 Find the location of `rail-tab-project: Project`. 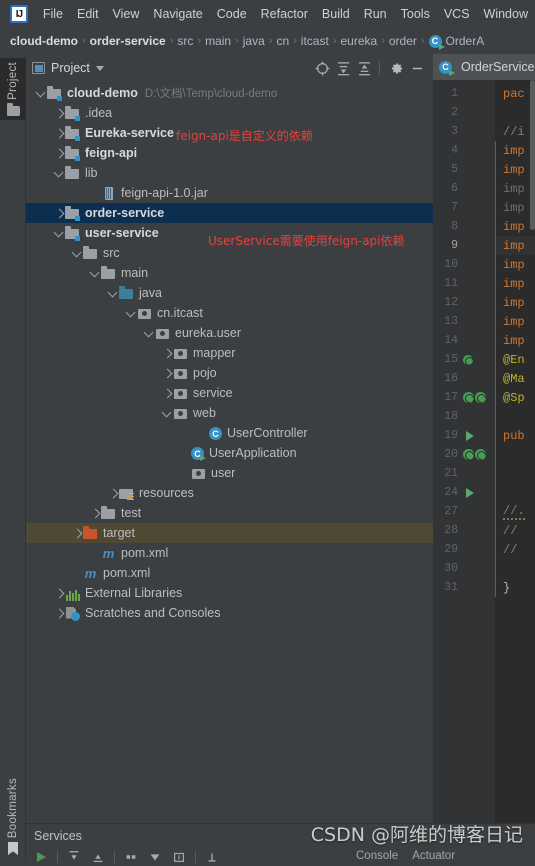

rail-tab-project: Project is located at coordinates (13, 89).